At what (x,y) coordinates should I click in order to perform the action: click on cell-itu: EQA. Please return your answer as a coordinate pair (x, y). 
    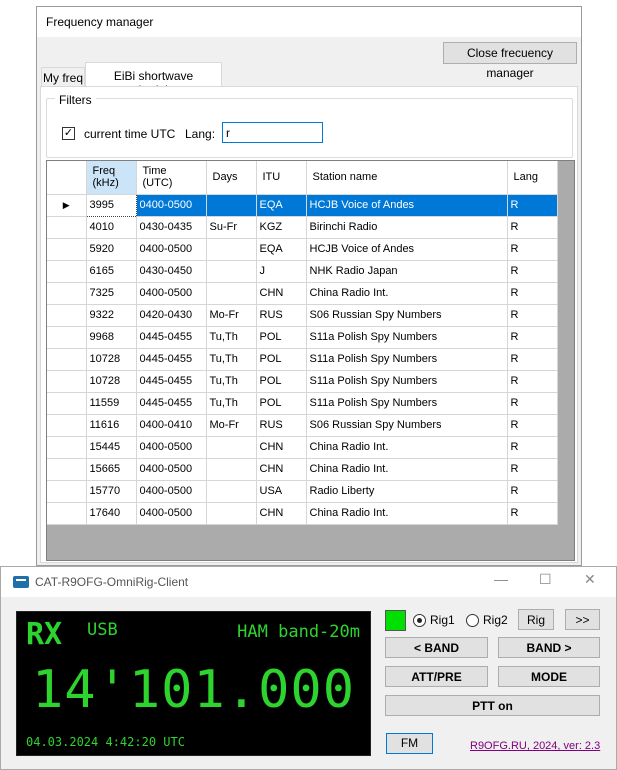
    Looking at the image, I should click on (281, 205).